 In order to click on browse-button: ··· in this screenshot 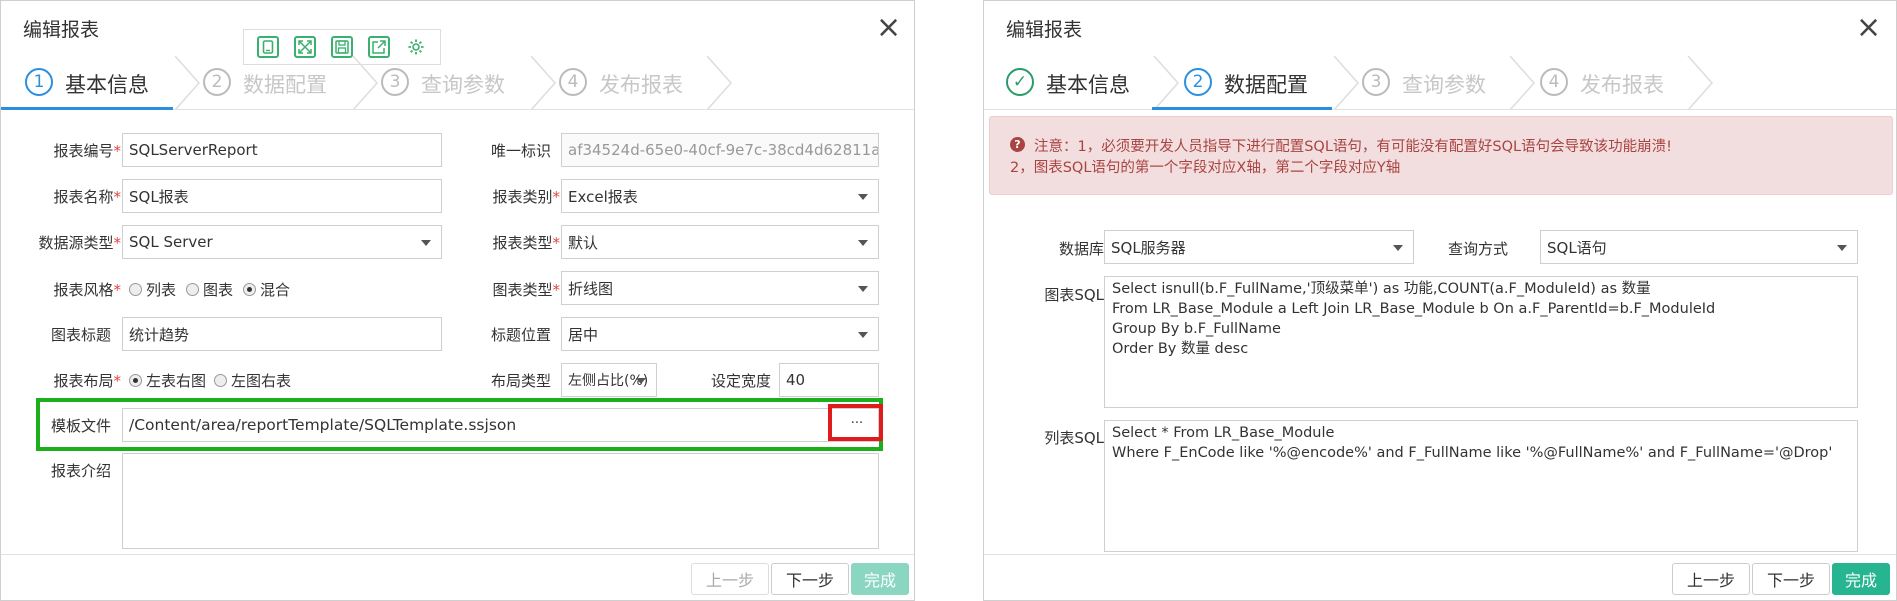, I will do `click(857, 423)`.